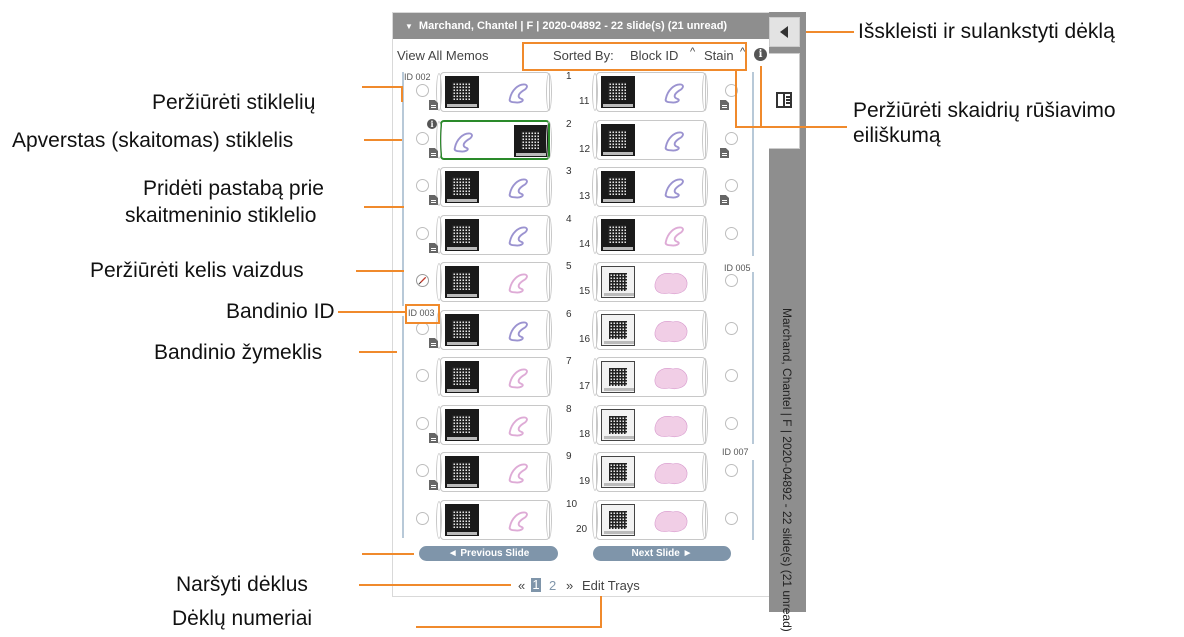 The width and height of the screenshot is (1184, 637). Describe the element at coordinates (585, 339) in the screenshot. I see `slide-number: 16` at that location.